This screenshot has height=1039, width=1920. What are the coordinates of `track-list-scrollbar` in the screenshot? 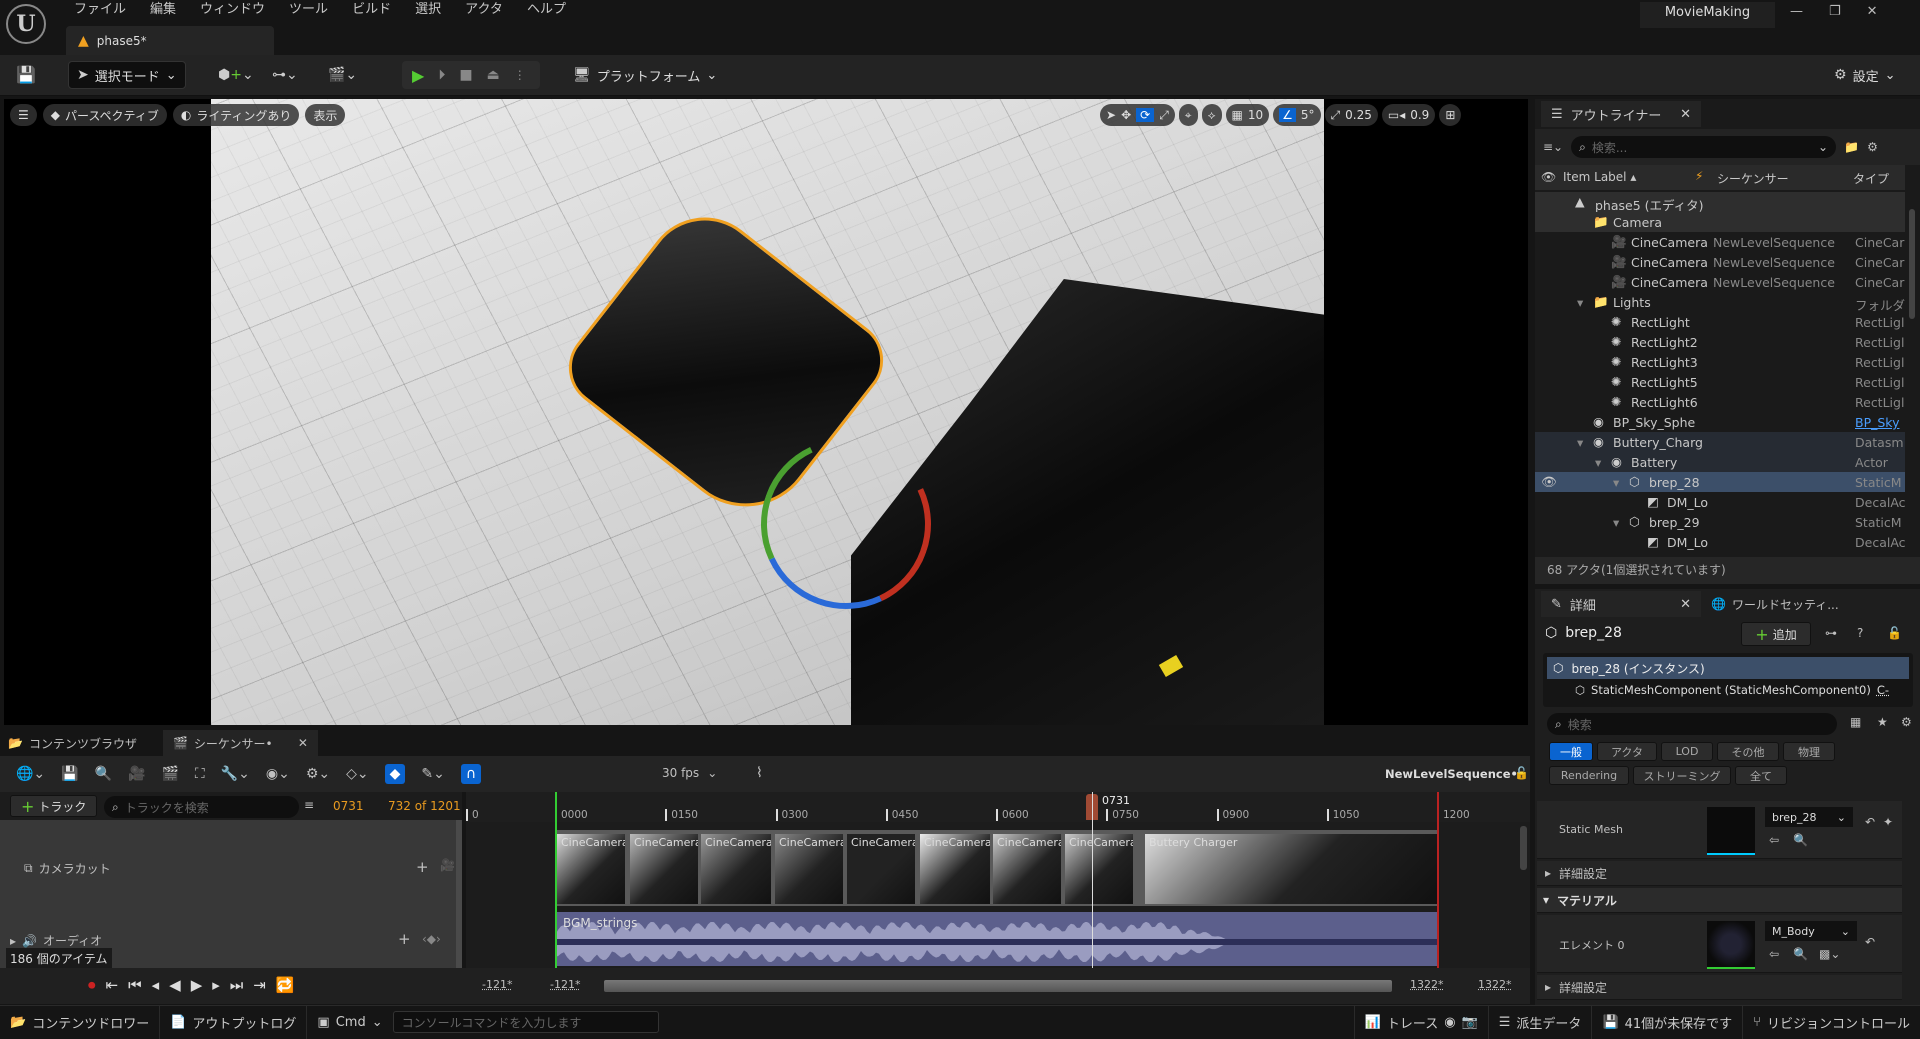 It's located at (459, 894).